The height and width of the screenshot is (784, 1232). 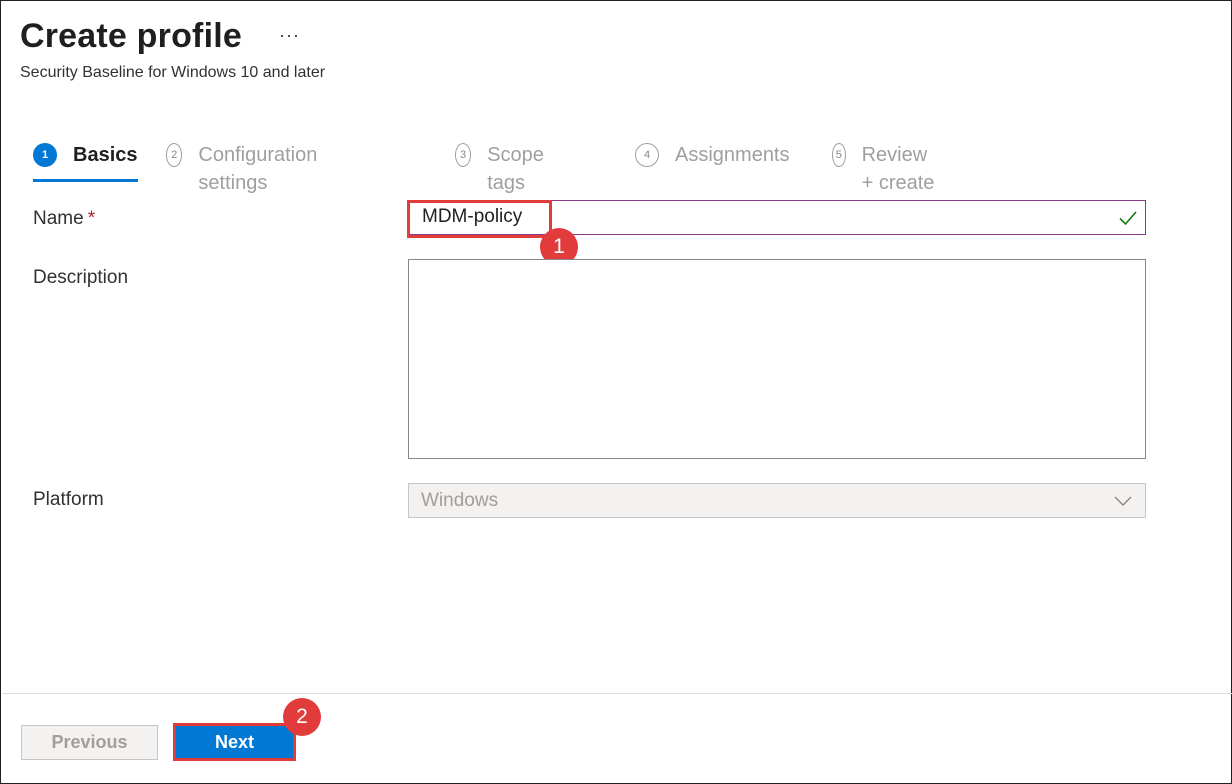 I want to click on more-options-button: ···, so click(x=289, y=35).